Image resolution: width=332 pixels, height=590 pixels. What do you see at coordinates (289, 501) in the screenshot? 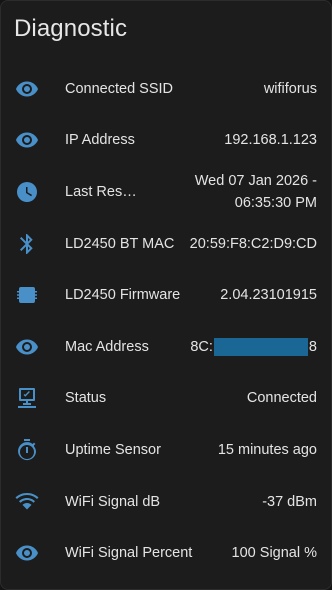
I see `entity-value: -37 dBm` at bounding box center [289, 501].